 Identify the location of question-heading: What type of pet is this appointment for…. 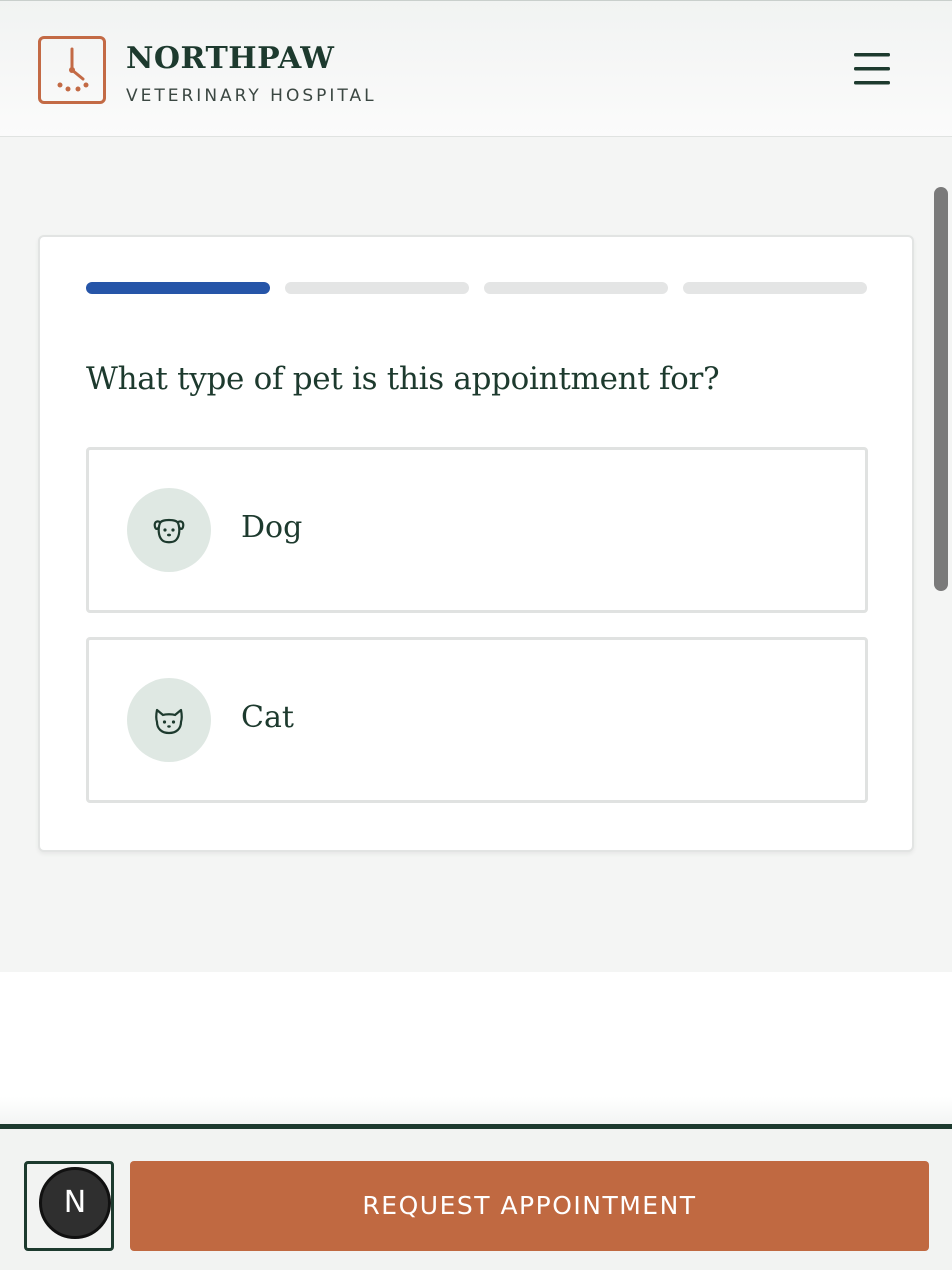
(403, 379).